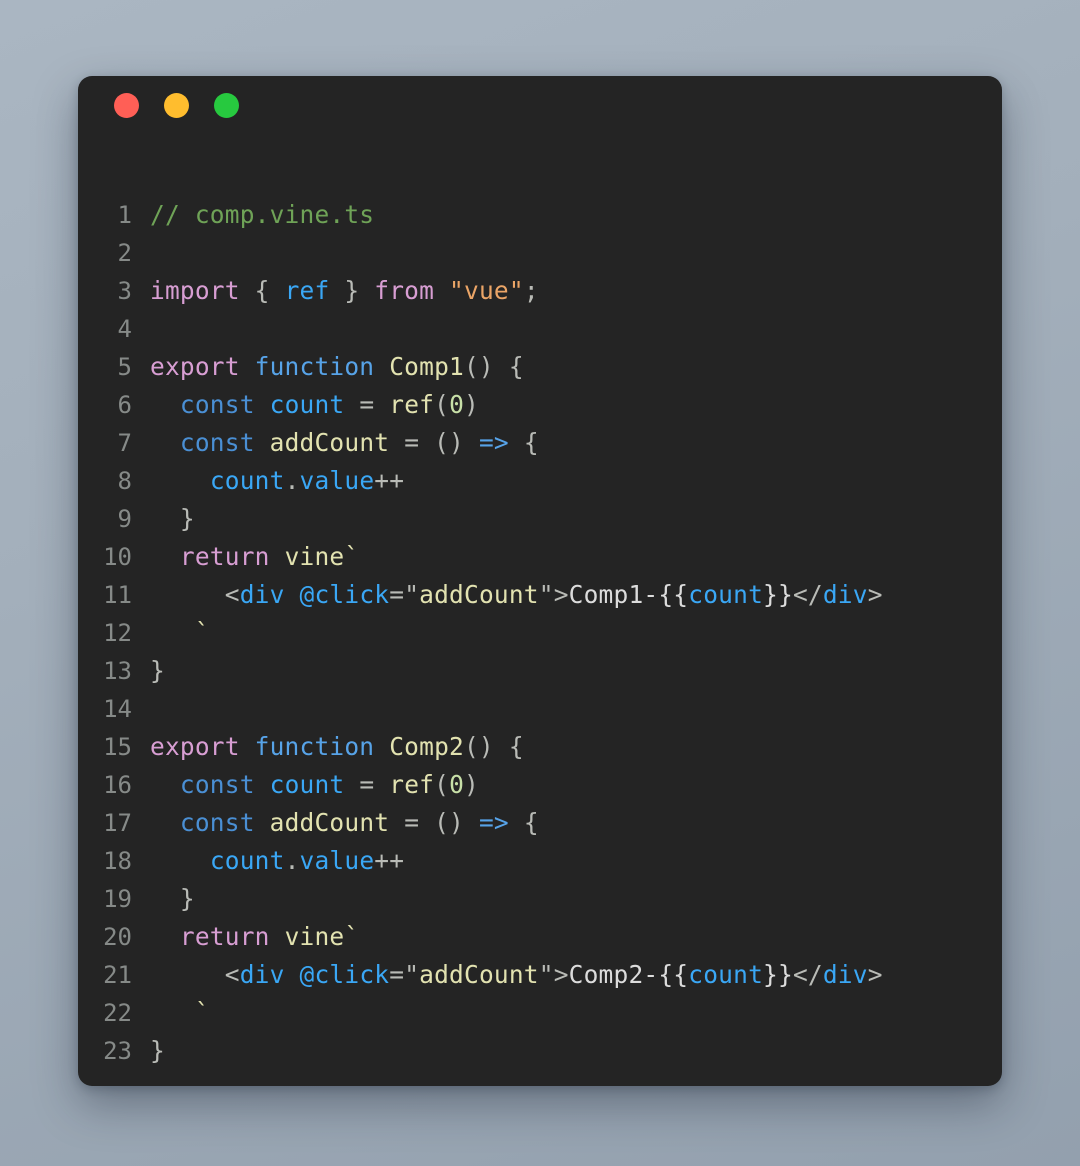 This screenshot has height=1166, width=1080. Describe the element at coordinates (117, 557) in the screenshot. I see `line-number: 10` at that location.